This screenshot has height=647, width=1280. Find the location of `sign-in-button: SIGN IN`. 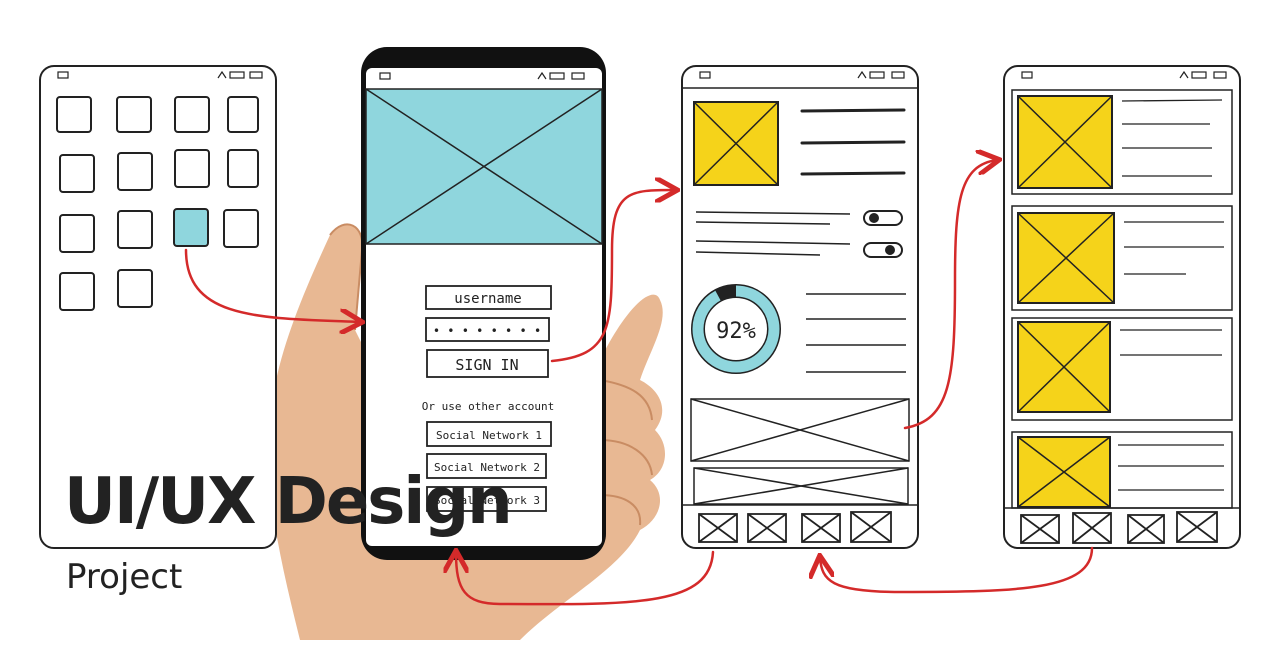

sign-in-button: SIGN IN is located at coordinates (486, 365).